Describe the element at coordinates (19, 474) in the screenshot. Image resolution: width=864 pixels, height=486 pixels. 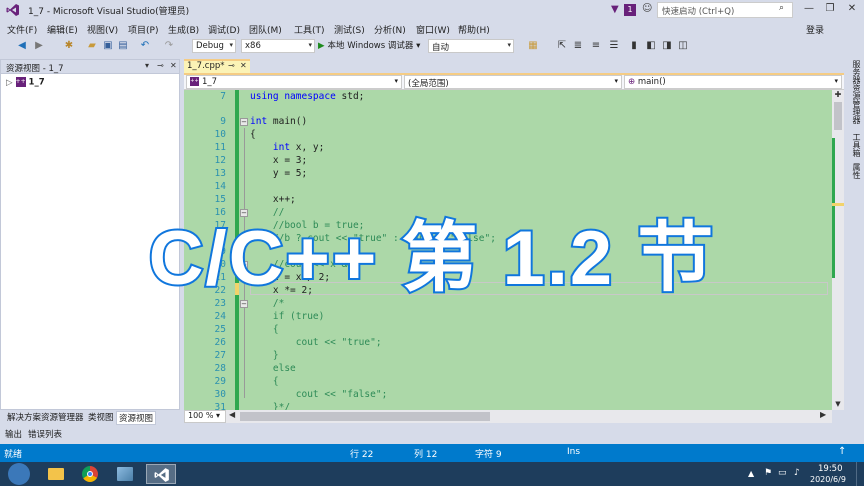
I see `windows-start-icon` at that location.